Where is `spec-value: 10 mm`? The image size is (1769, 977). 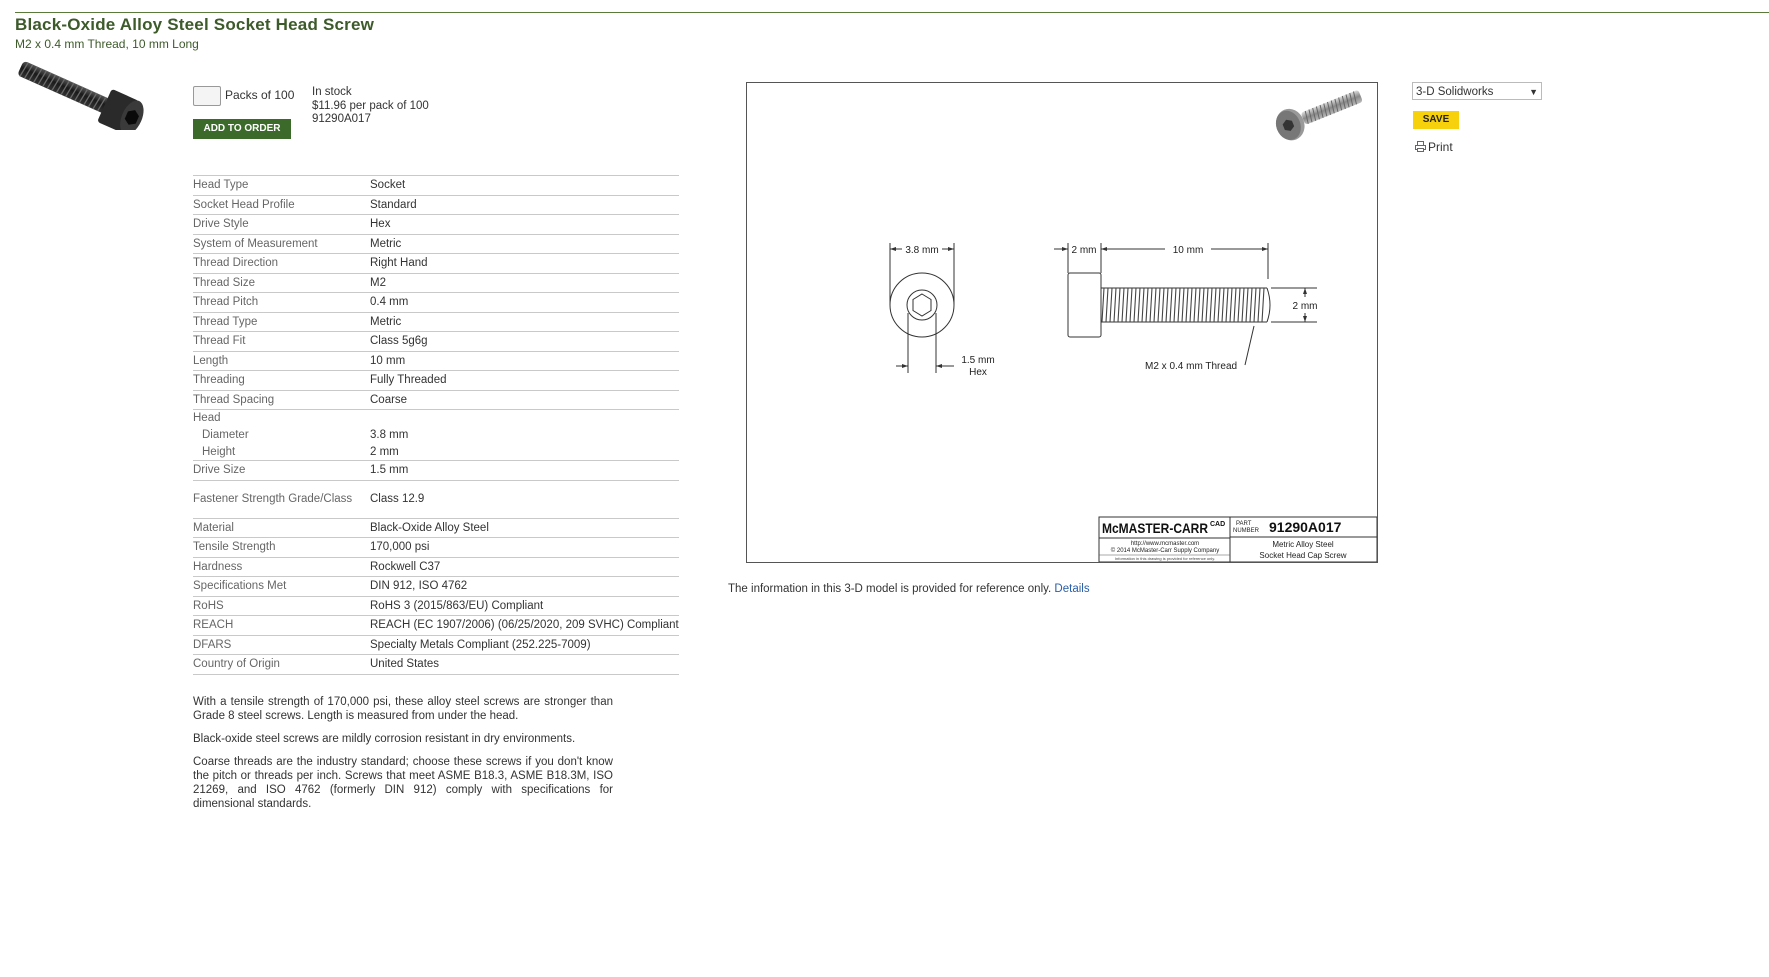
spec-value: 10 mm is located at coordinates (524, 361).